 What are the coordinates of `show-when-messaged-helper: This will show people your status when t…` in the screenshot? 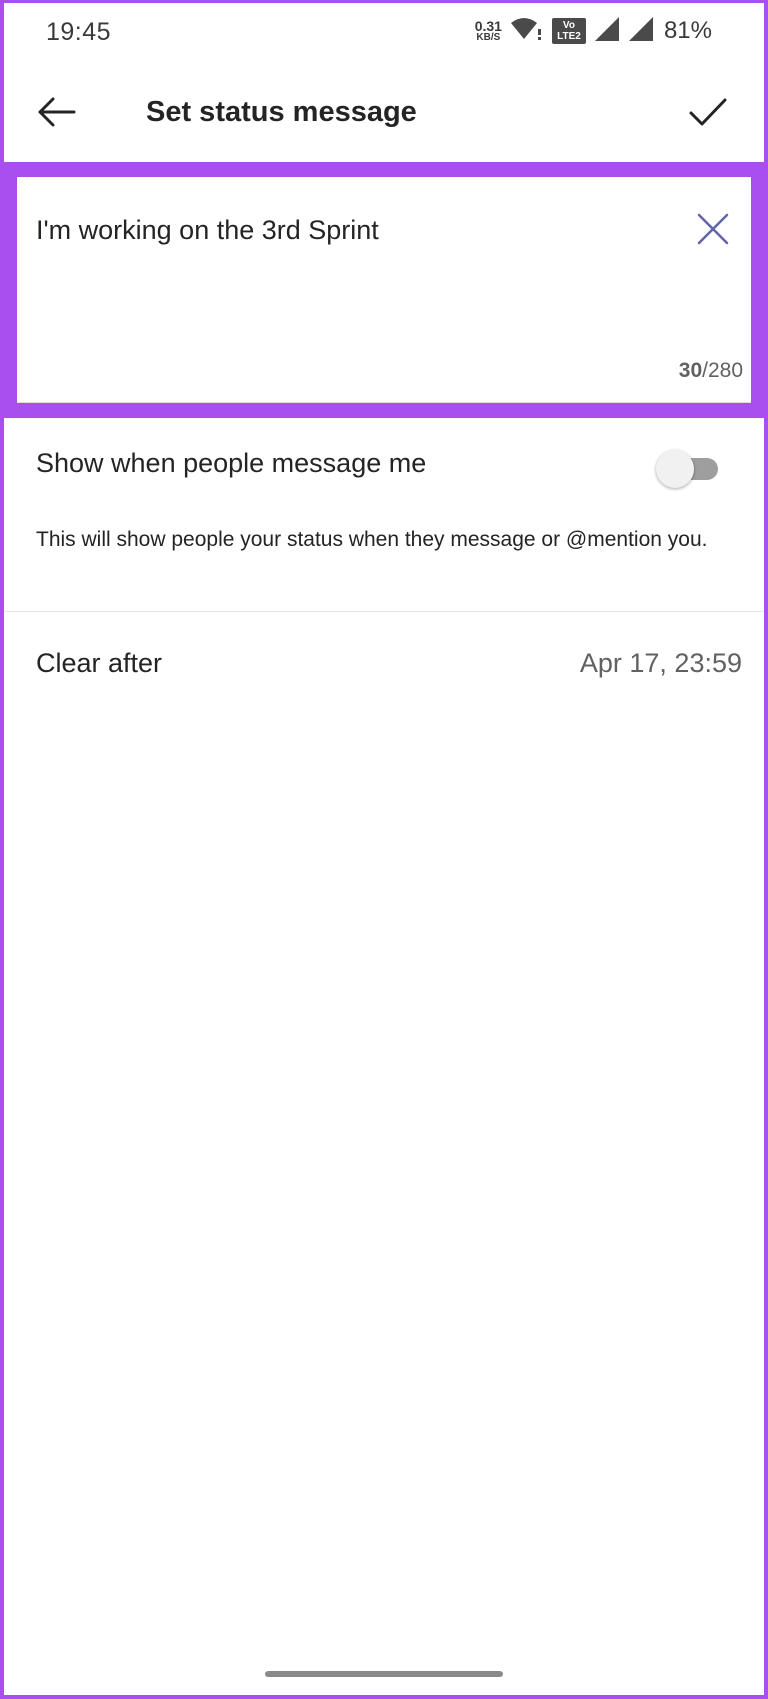 It's located at (372, 539).